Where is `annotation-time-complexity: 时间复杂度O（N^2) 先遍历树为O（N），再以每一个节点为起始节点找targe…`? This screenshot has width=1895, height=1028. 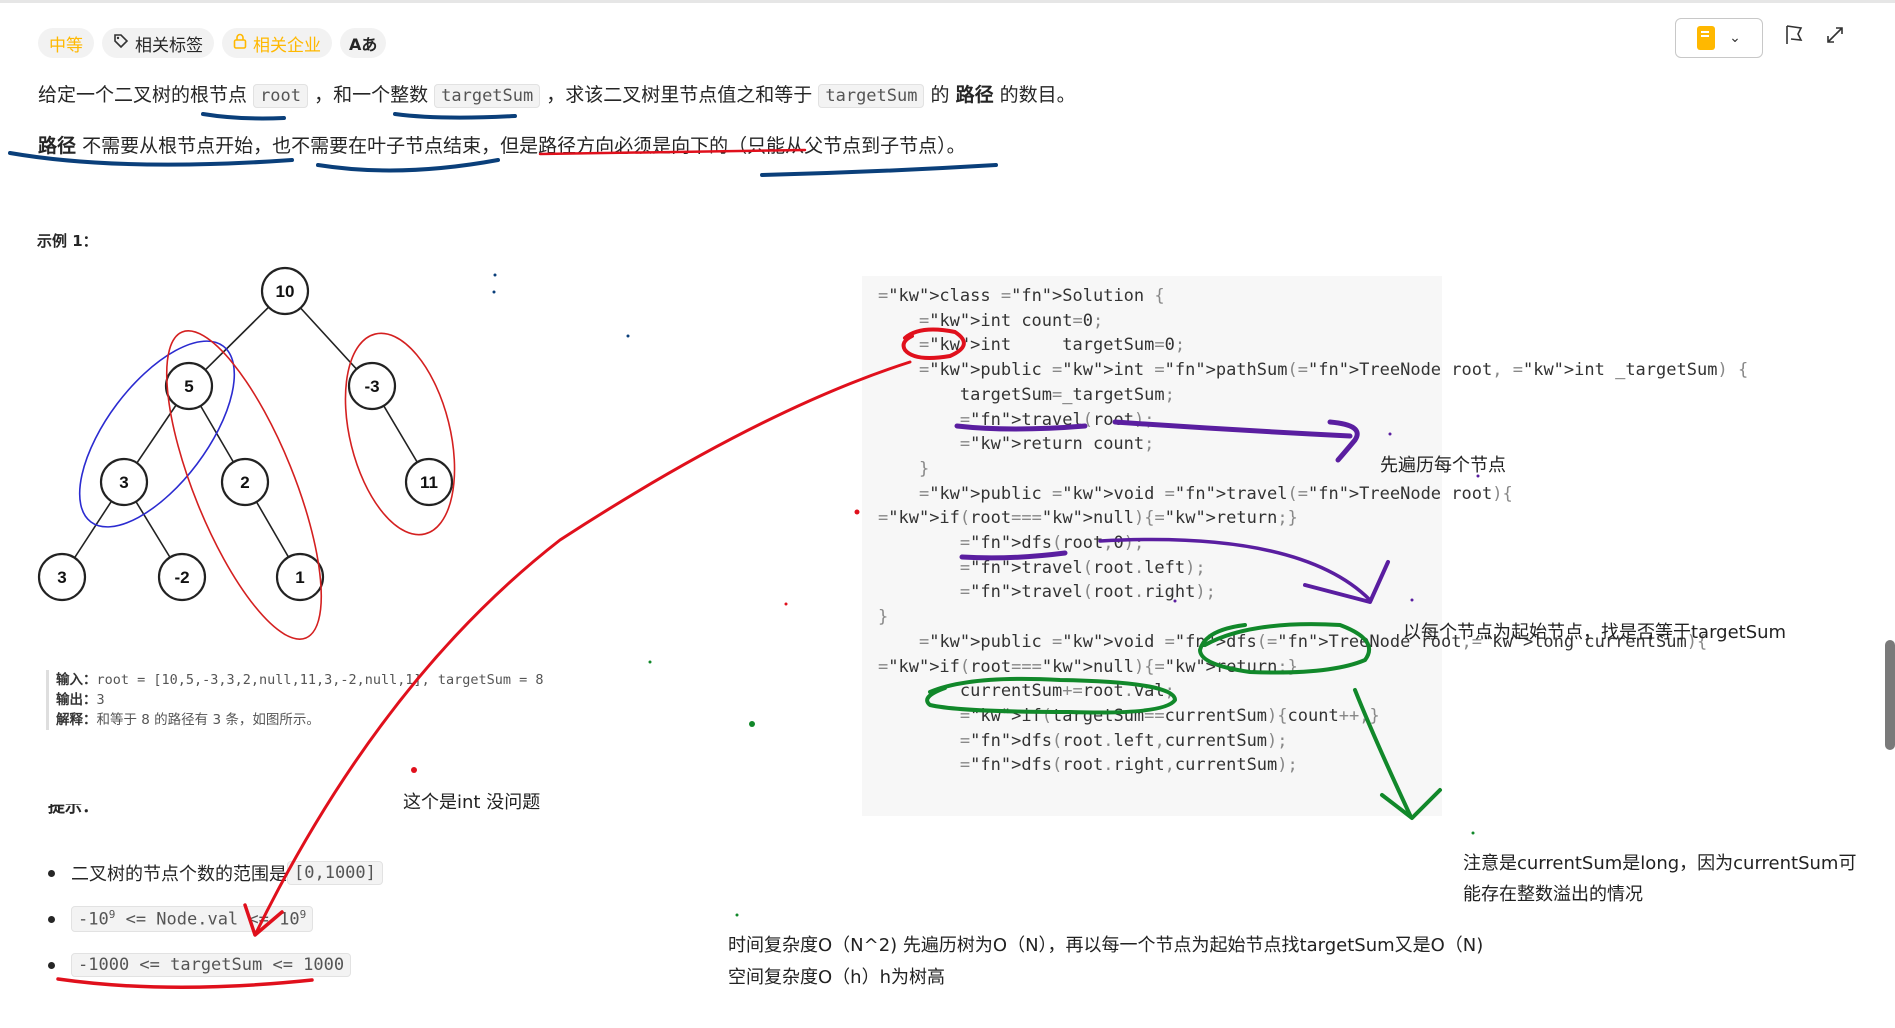 annotation-time-complexity: 时间复杂度O（N^2) 先遍历树为O（N），再以每一个节点为起始节点找targe… is located at coordinates (1106, 945).